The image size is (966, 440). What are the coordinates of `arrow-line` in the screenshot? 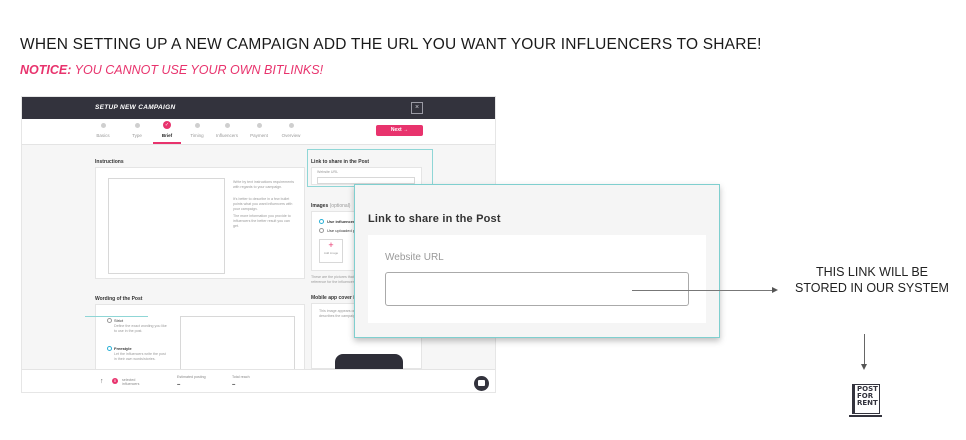 It's located at (703, 290).